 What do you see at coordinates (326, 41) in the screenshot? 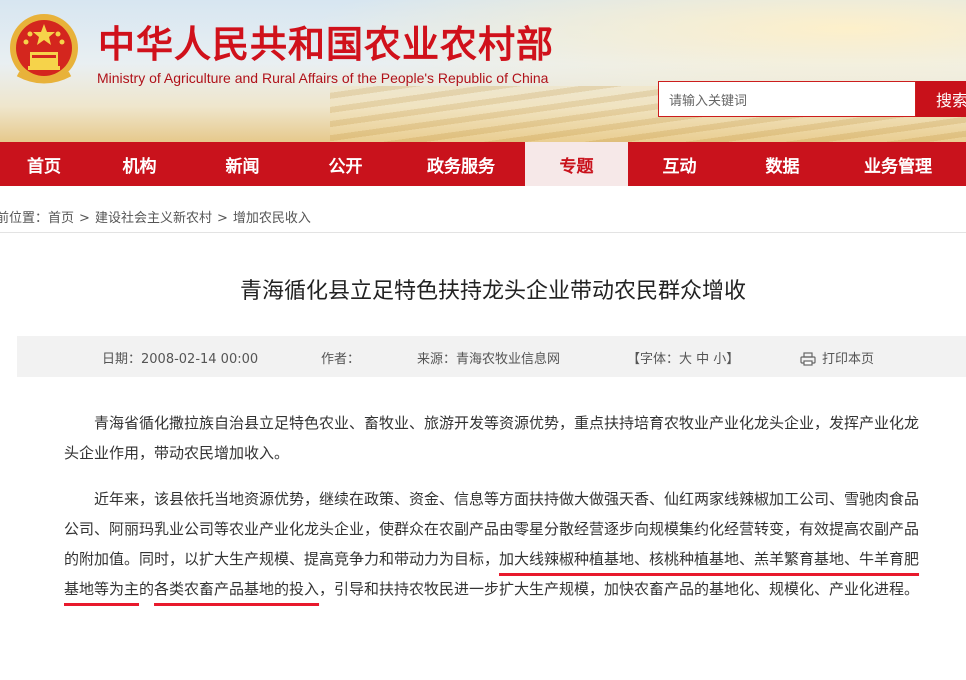
I see `site-title: 中华人民共和国农业农村部` at bounding box center [326, 41].